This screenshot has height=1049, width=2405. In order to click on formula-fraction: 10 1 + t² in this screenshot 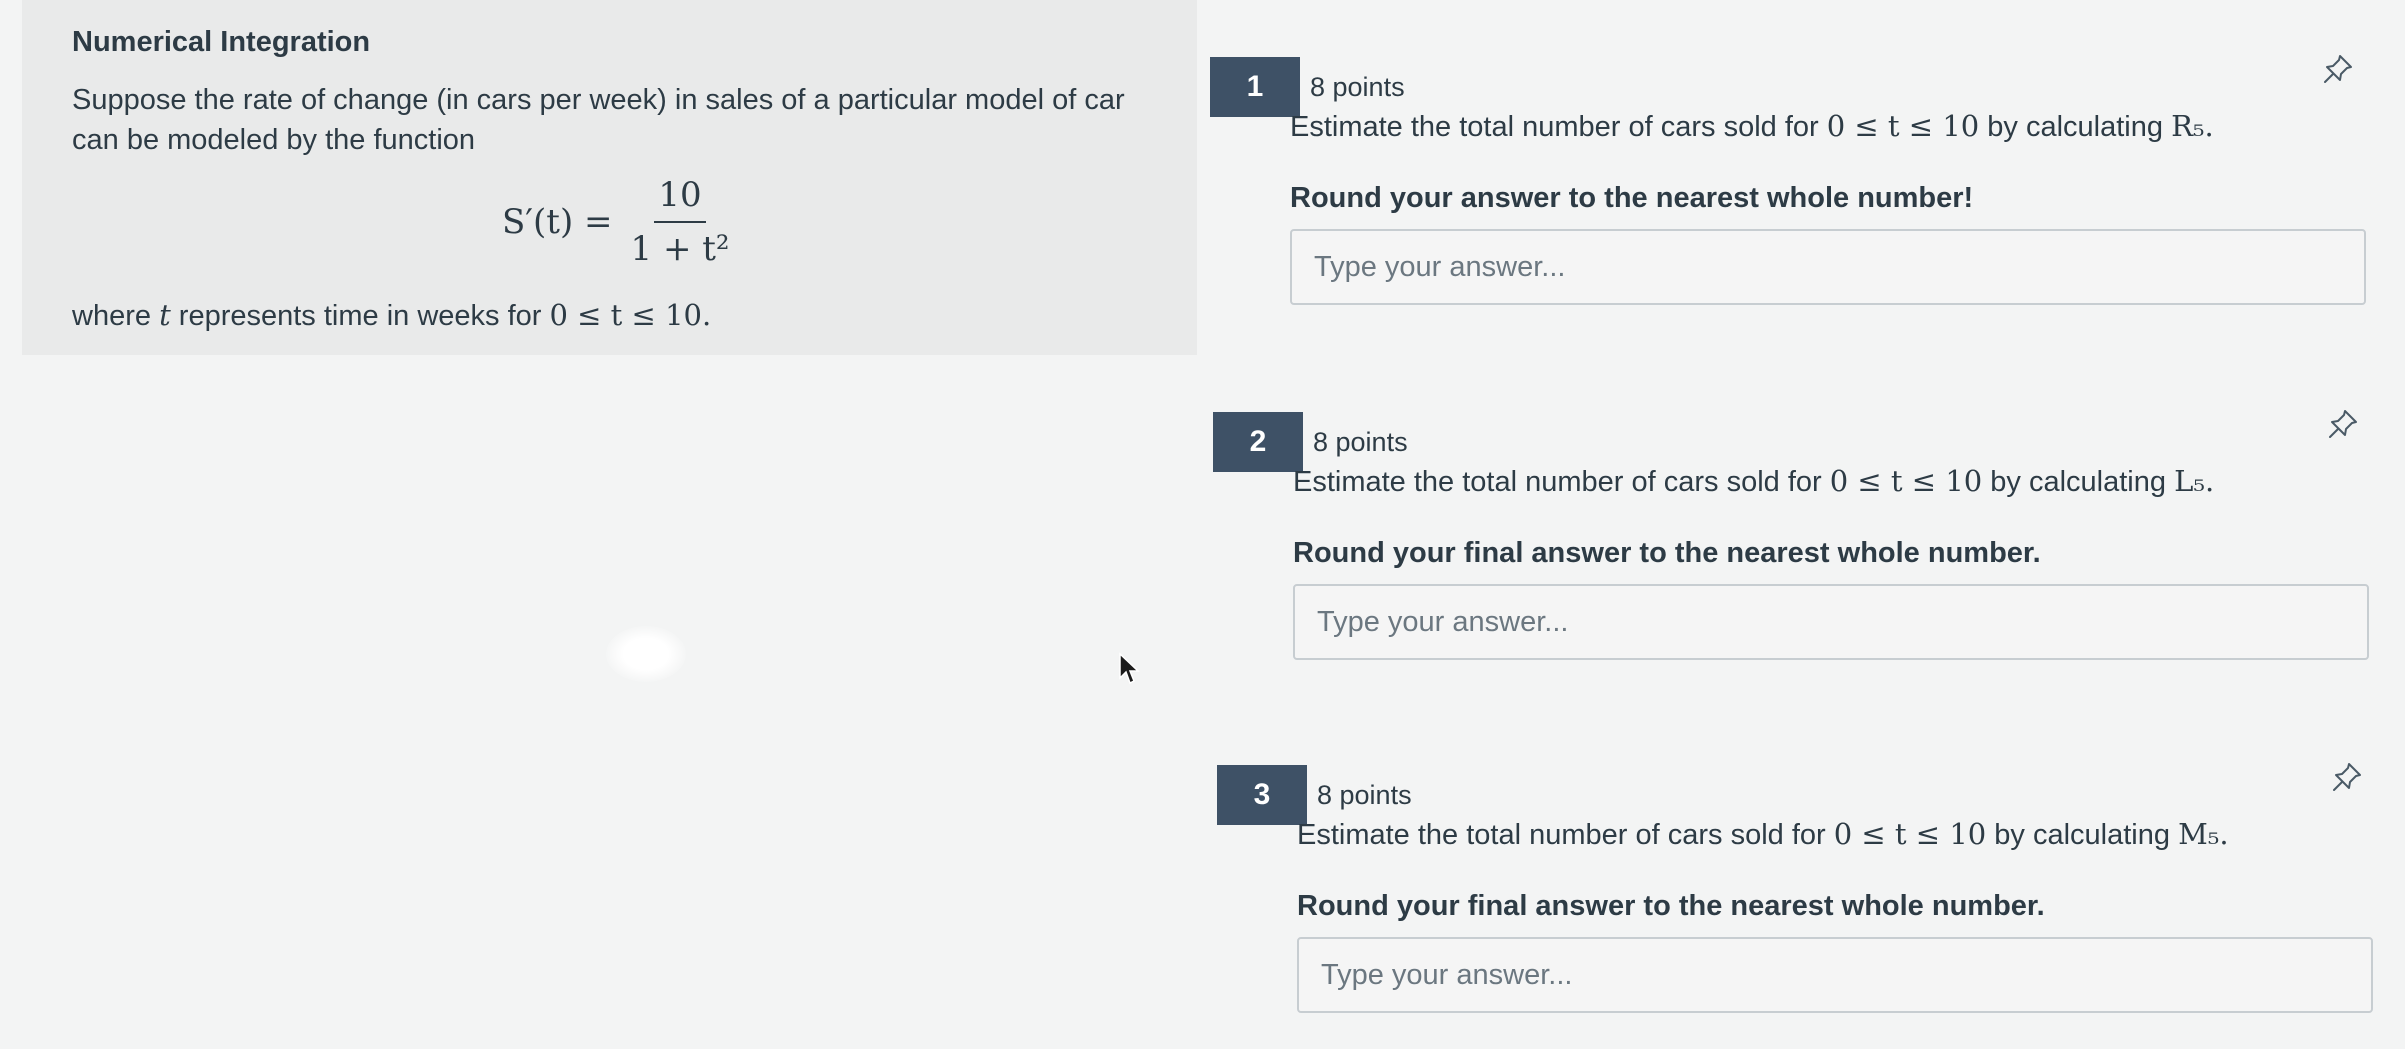, I will do `click(680, 222)`.